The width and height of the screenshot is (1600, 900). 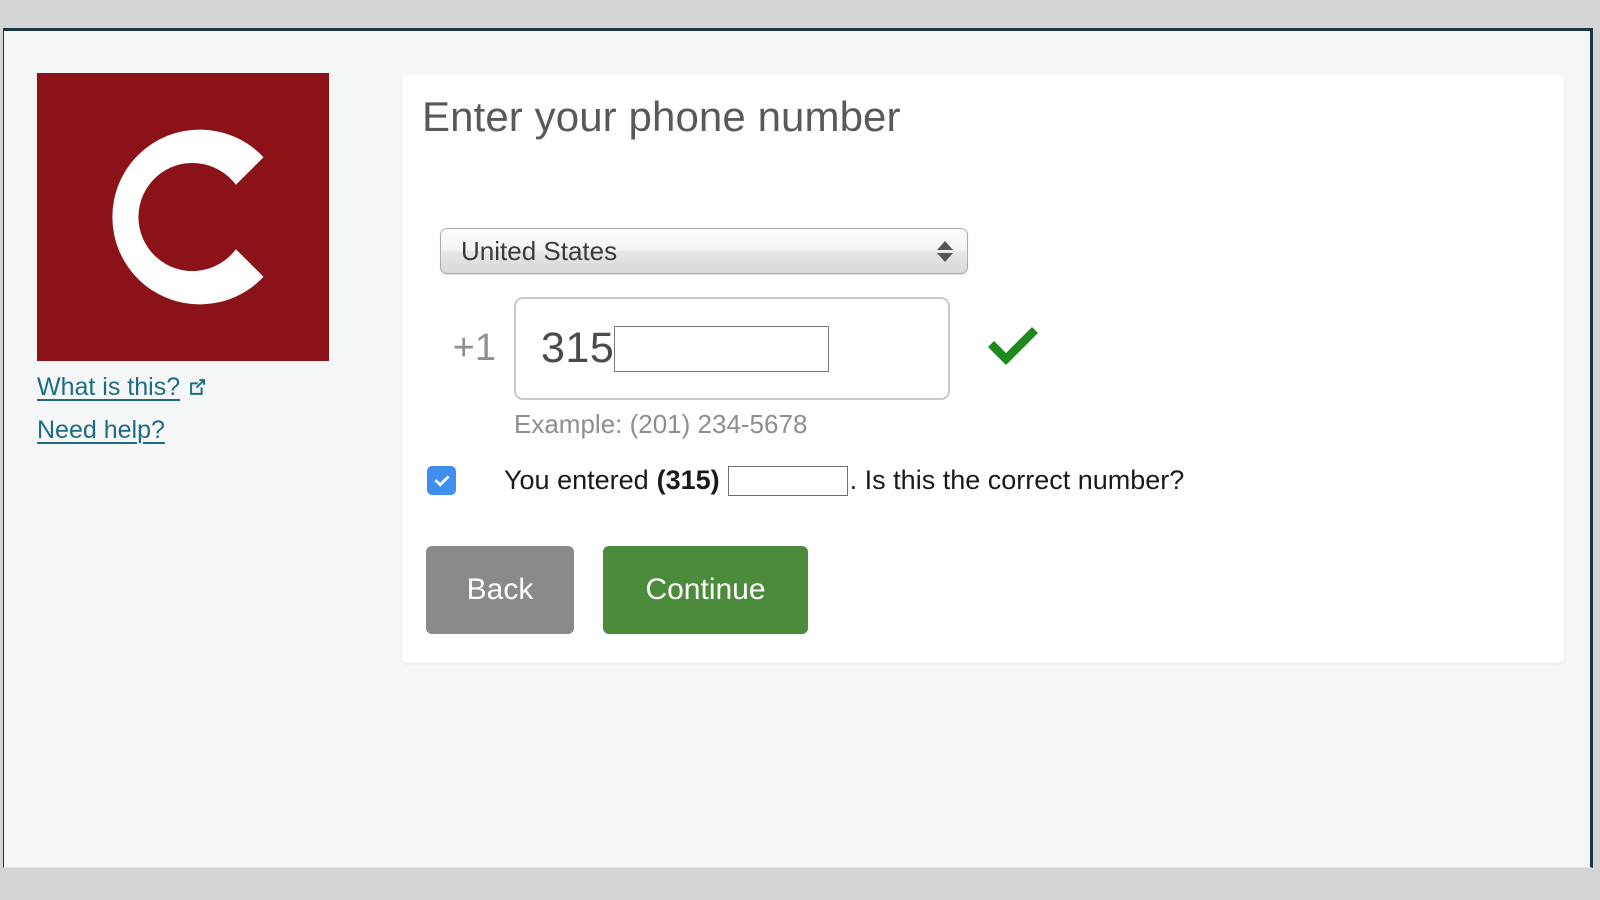 I want to click on continue-button: Continue, so click(x=705, y=590).